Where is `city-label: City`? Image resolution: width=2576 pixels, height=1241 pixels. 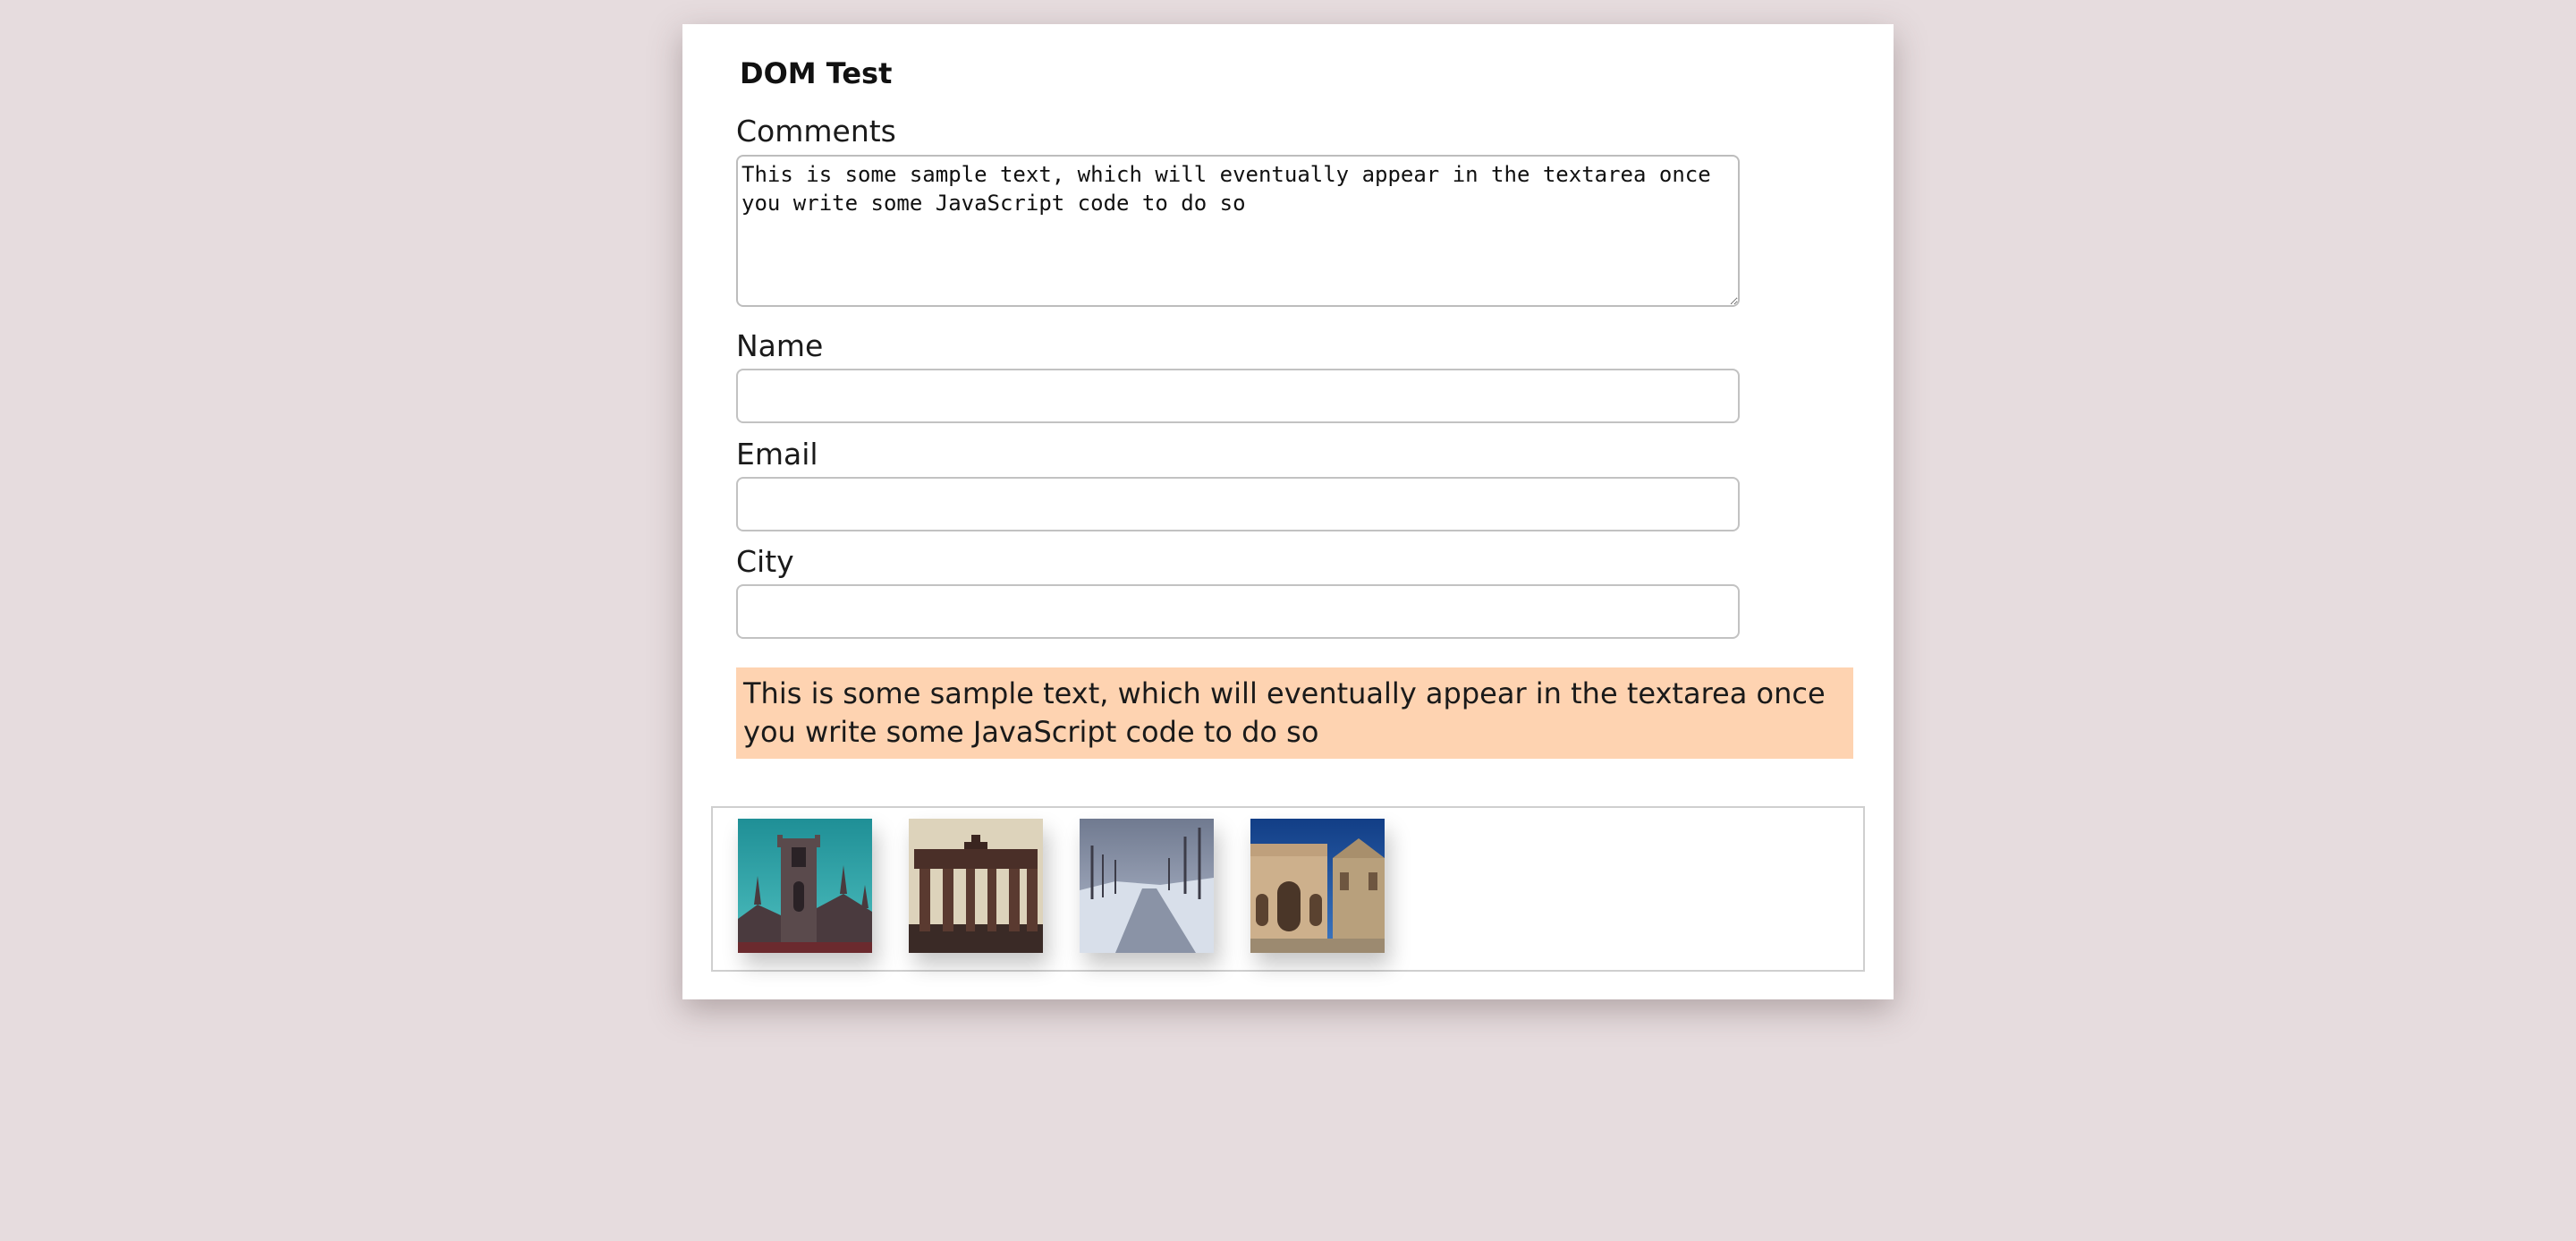
city-label: City is located at coordinates (765, 562).